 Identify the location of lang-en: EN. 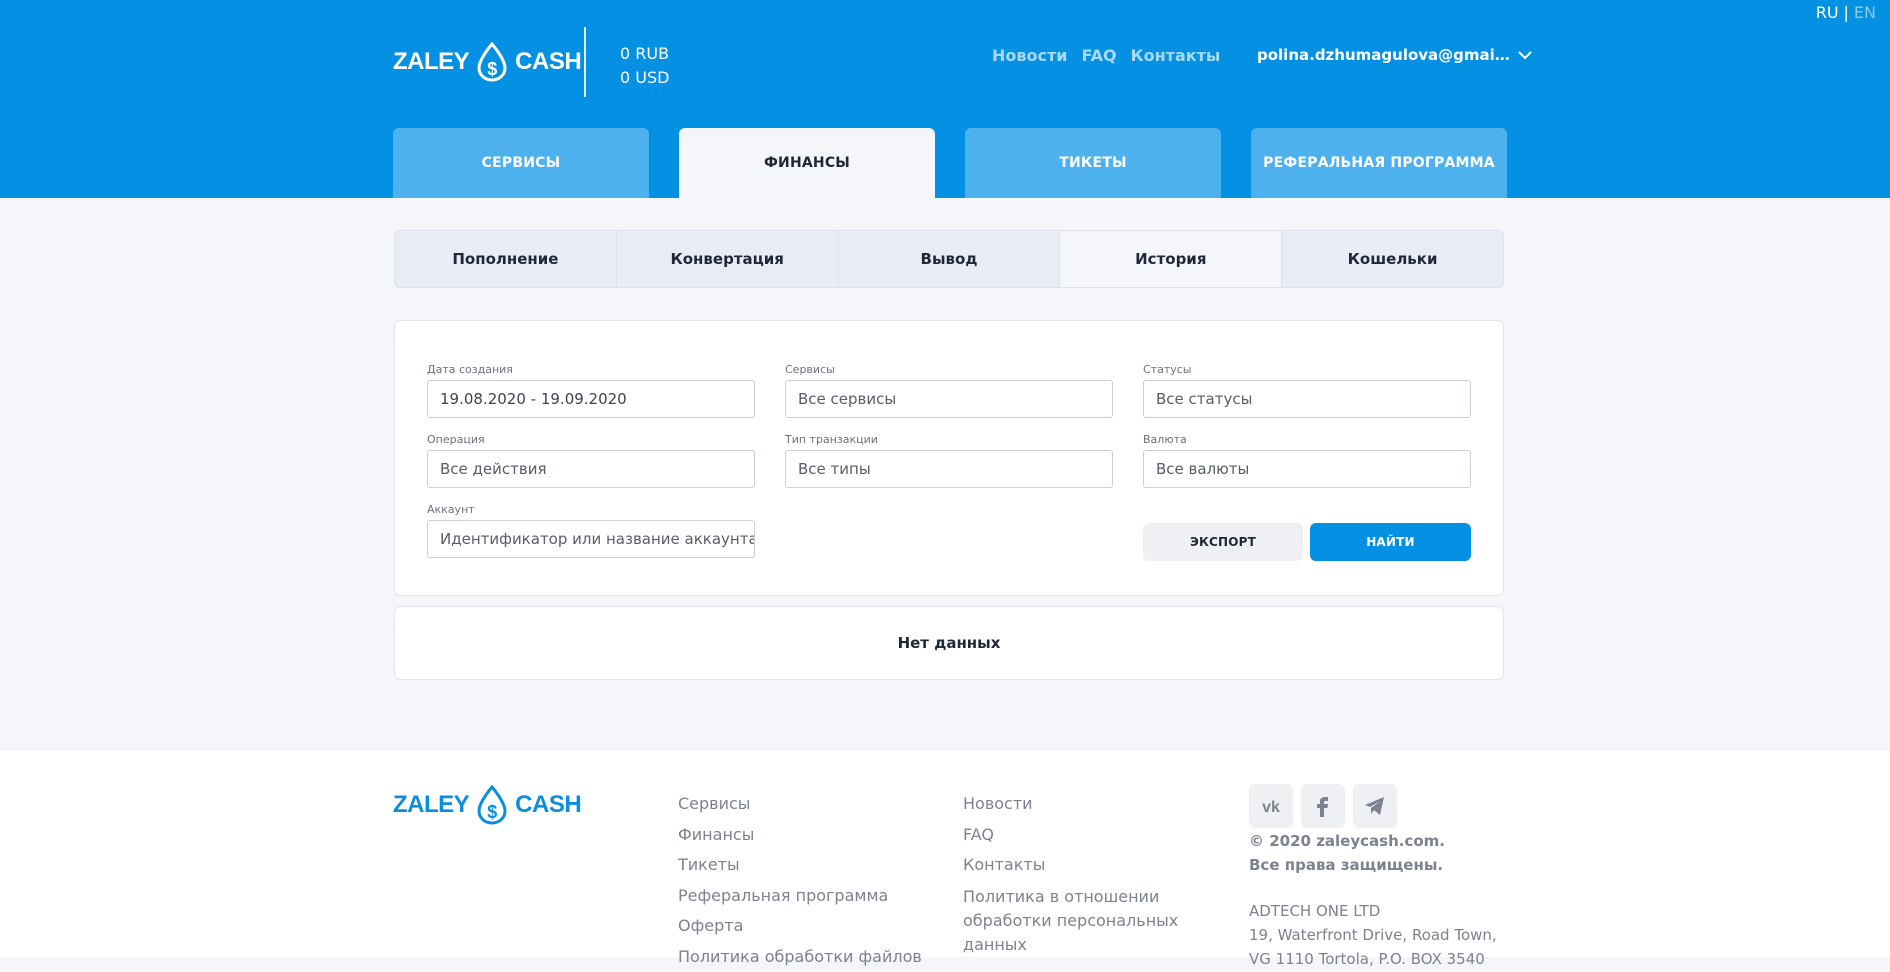
(1865, 12).